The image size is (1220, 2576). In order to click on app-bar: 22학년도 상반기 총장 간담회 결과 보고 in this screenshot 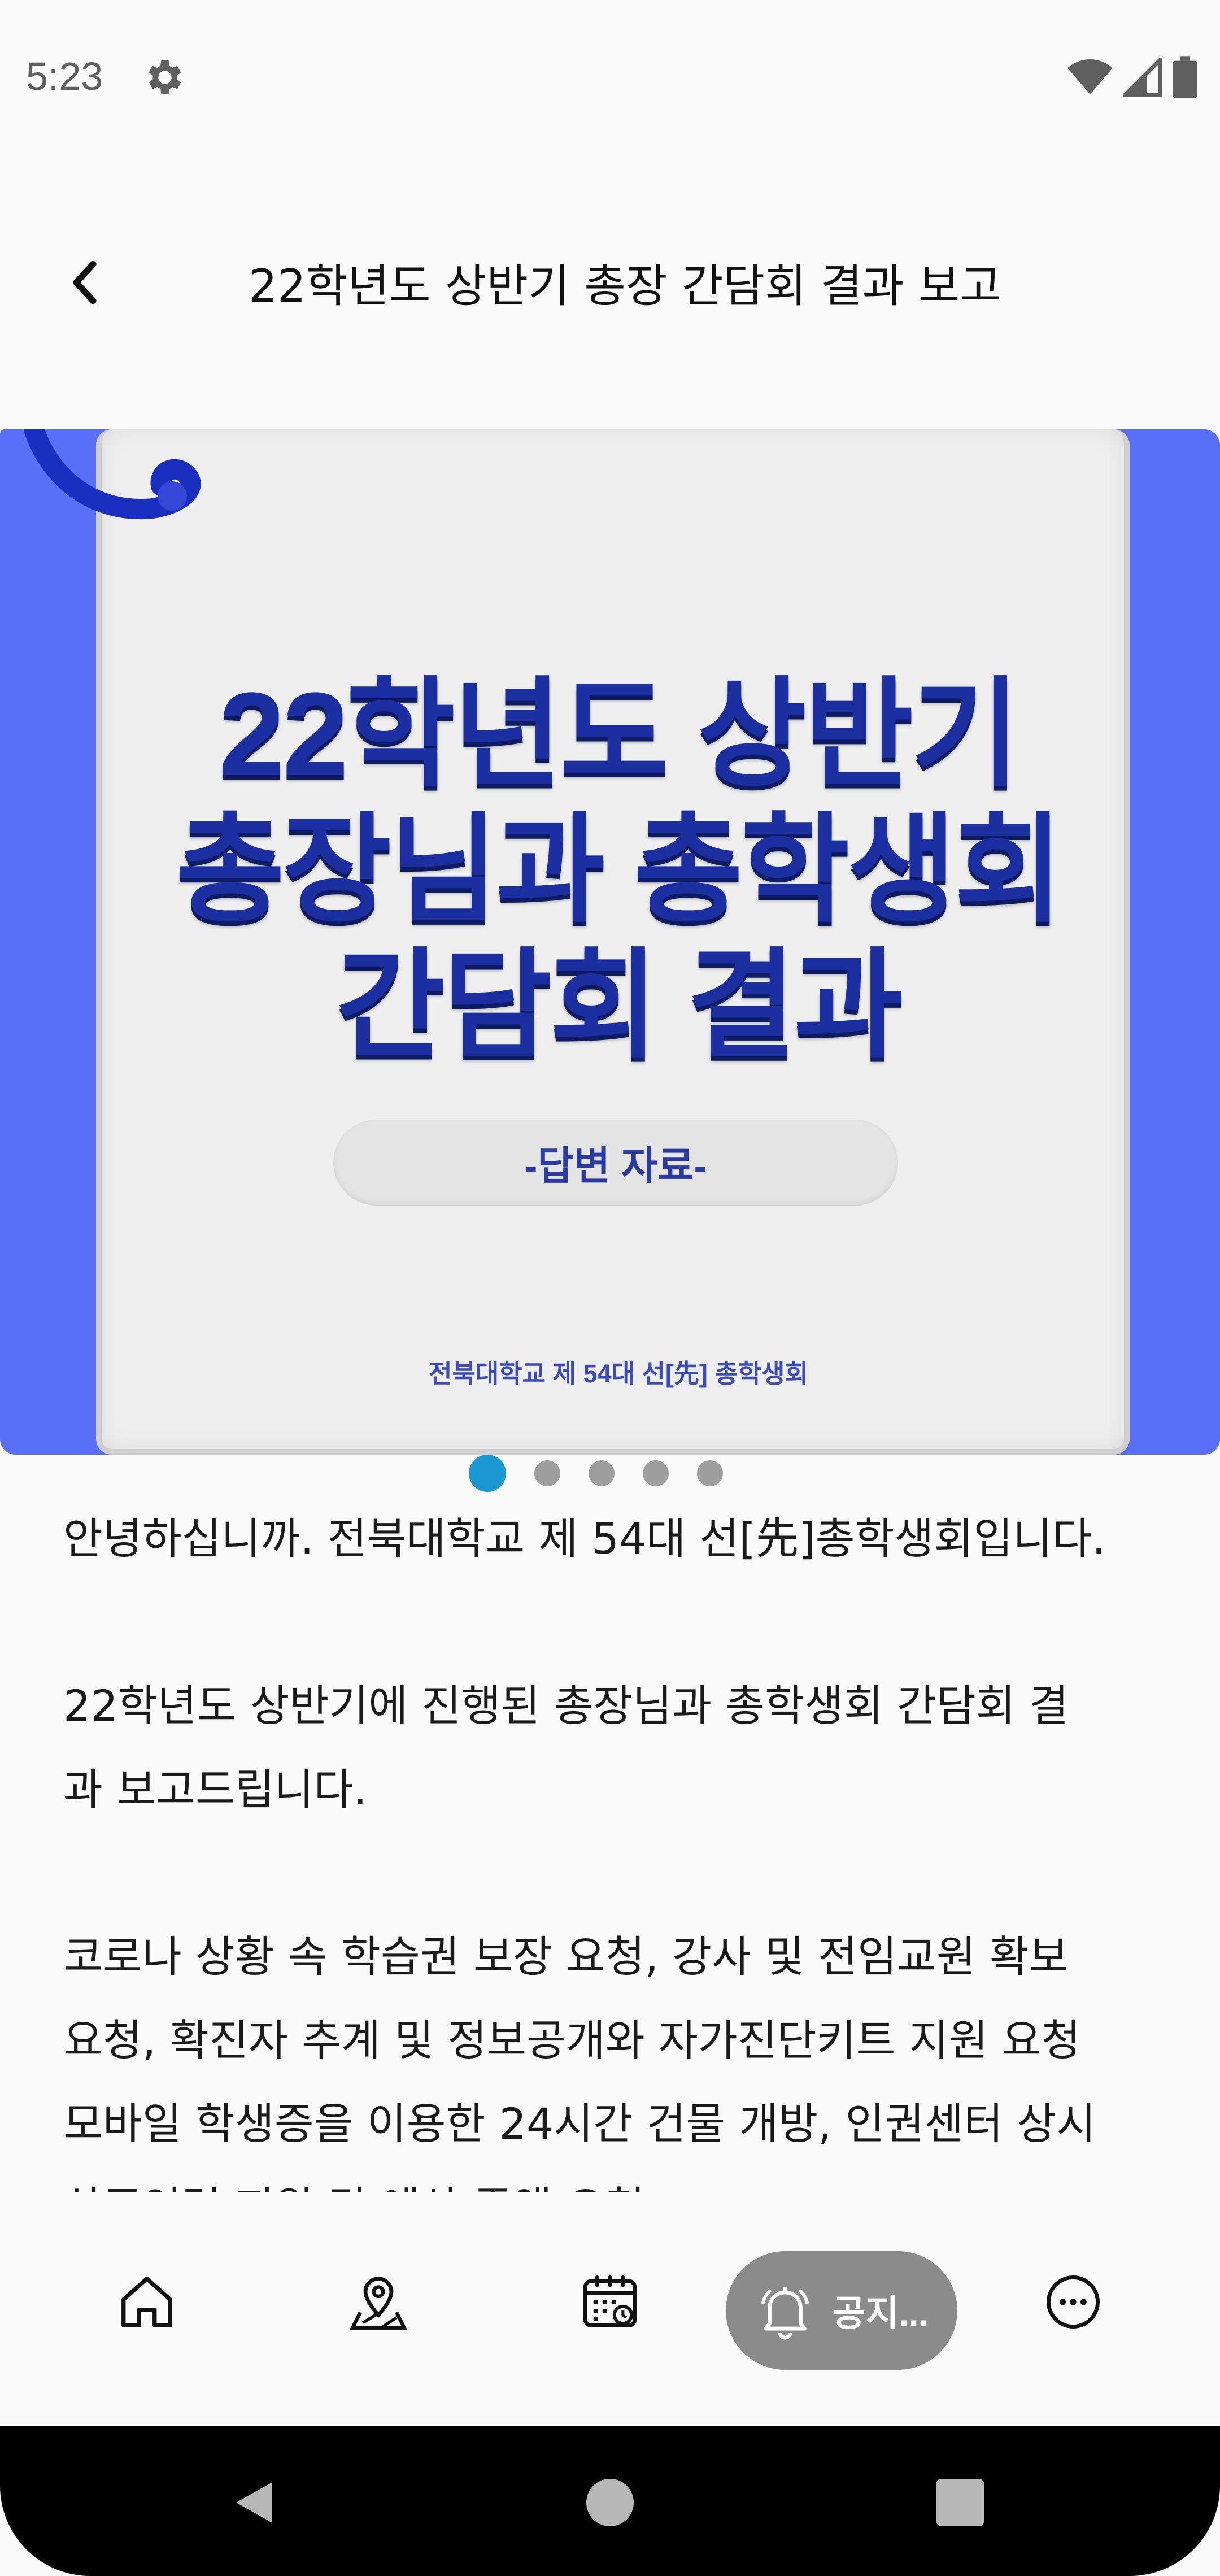, I will do `click(610, 280)`.